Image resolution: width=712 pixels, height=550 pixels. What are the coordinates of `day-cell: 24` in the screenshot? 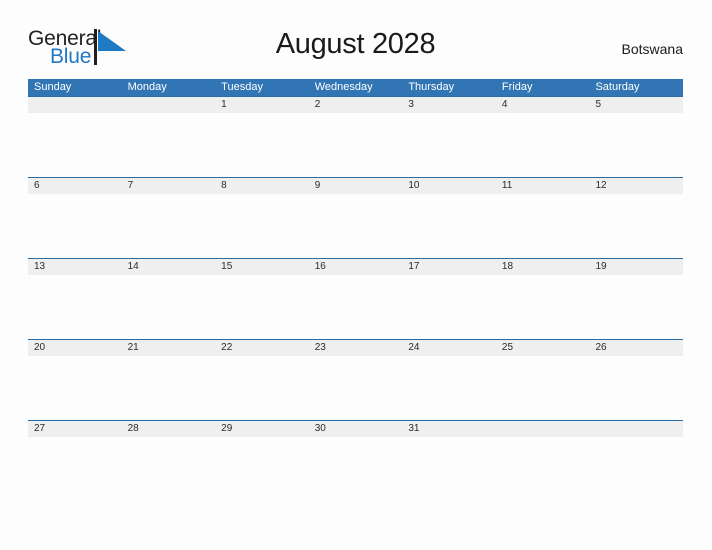 It's located at (449, 348).